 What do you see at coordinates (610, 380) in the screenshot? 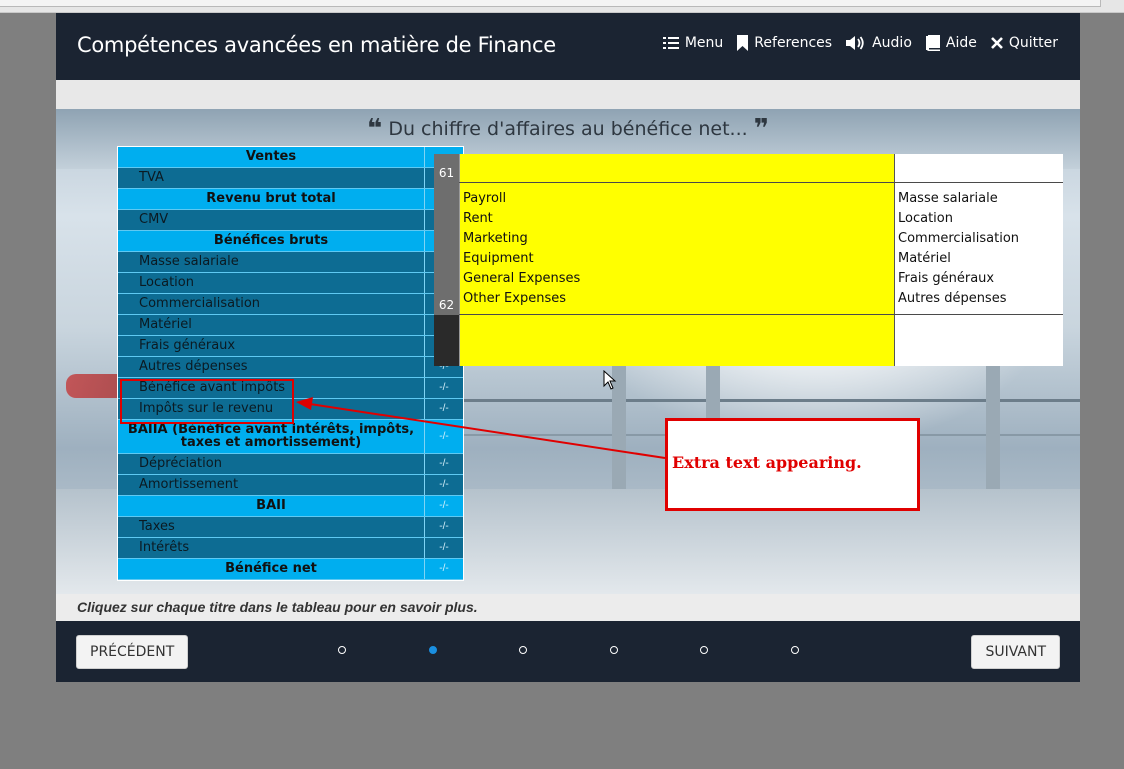
I see `mouse-cursor-icon` at bounding box center [610, 380].